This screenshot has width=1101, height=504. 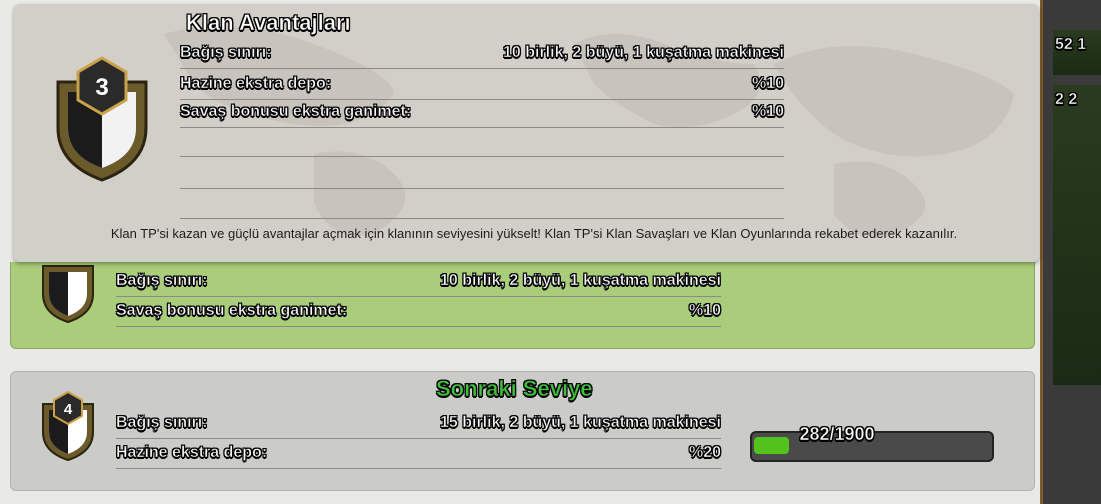 I want to click on side-strip: 52 1 2 2, so click(x=1070, y=252).